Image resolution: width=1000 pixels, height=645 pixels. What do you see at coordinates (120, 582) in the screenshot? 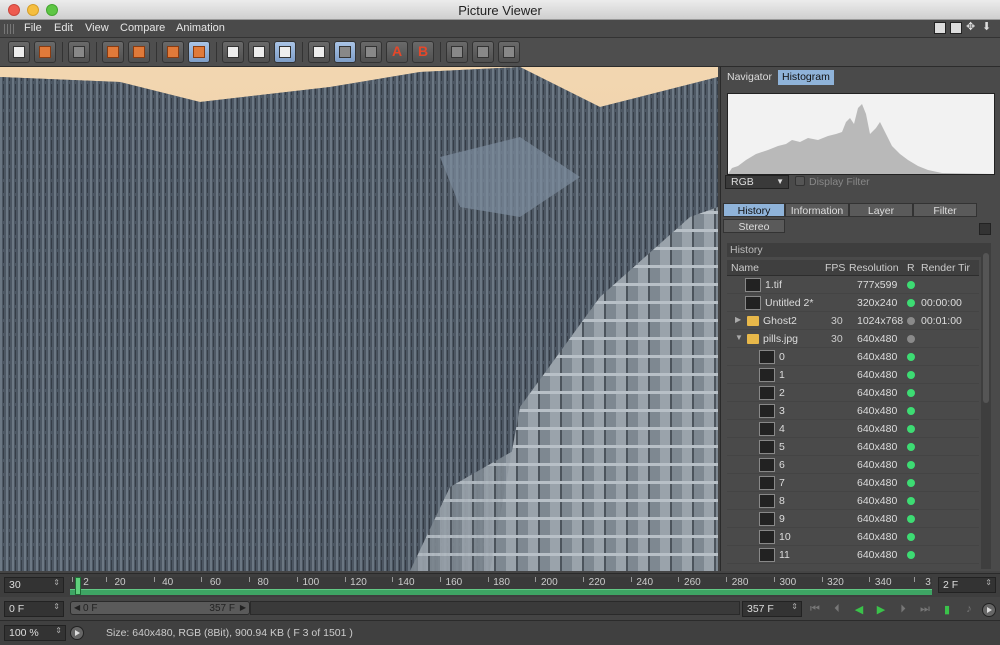
I see `ruler-tick-label: 20` at bounding box center [120, 582].